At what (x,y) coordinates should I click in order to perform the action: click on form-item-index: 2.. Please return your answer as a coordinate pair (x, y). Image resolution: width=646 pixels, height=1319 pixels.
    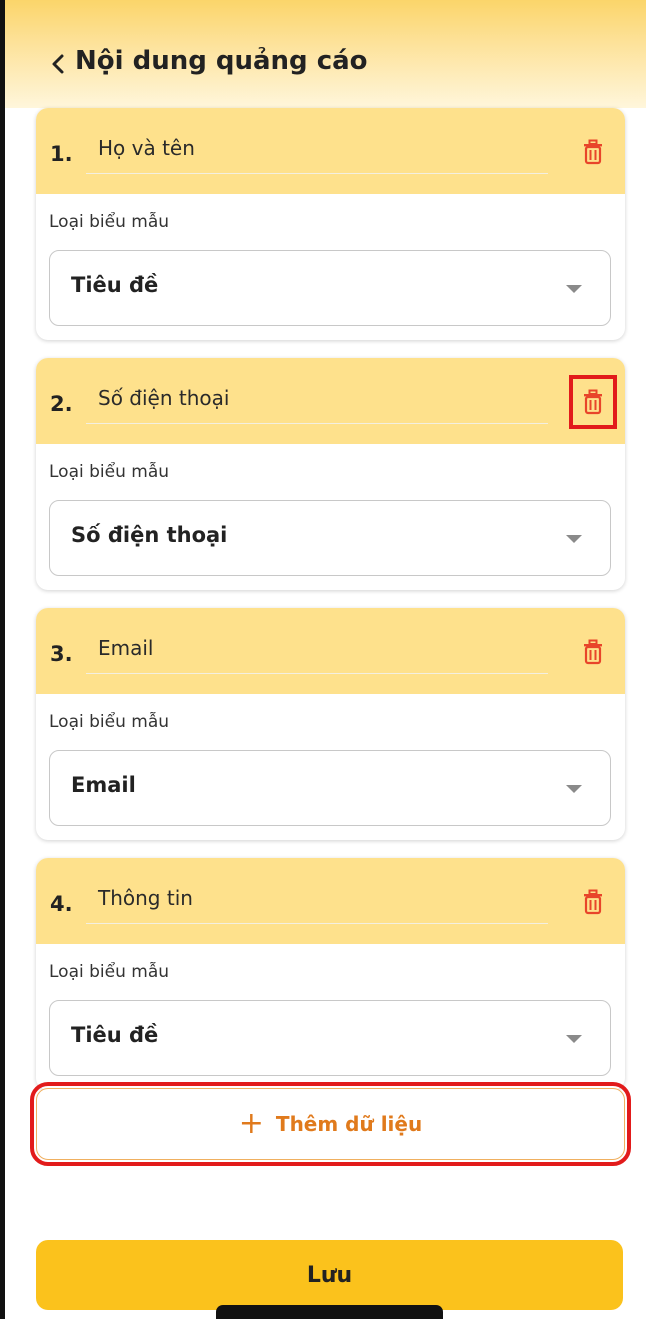
    Looking at the image, I should click on (61, 404).